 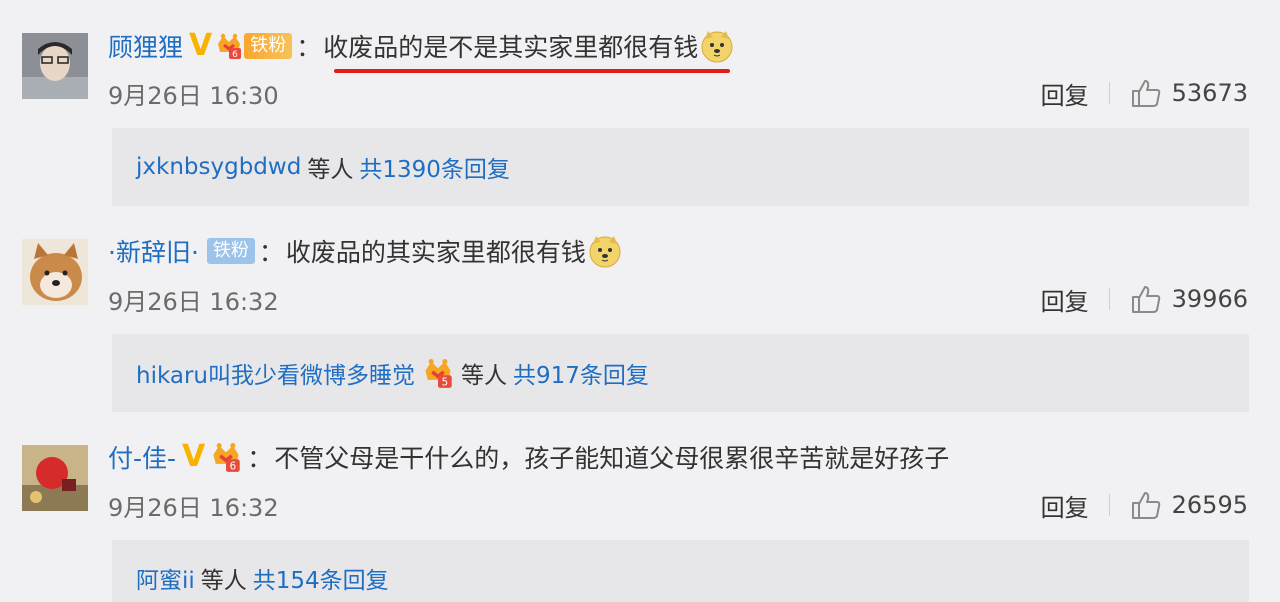 I want to click on username-link: 付-佳-, so click(x=142, y=457).